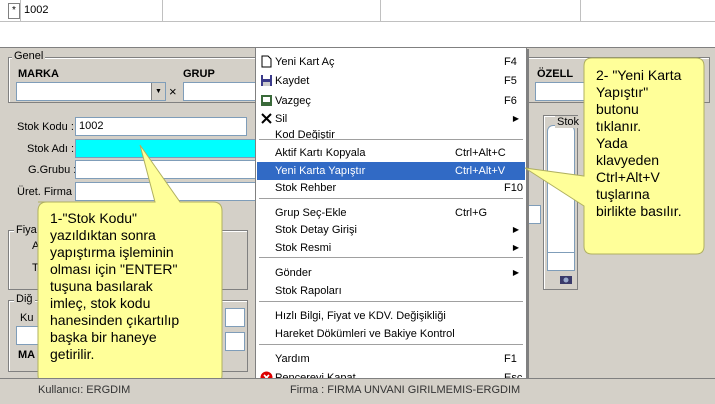 The height and width of the screenshot is (404, 715). What do you see at coordinates (622, 92) in the screenshot?
I see `callout-line: Yapıştır"` at bounding box center [622, 92].